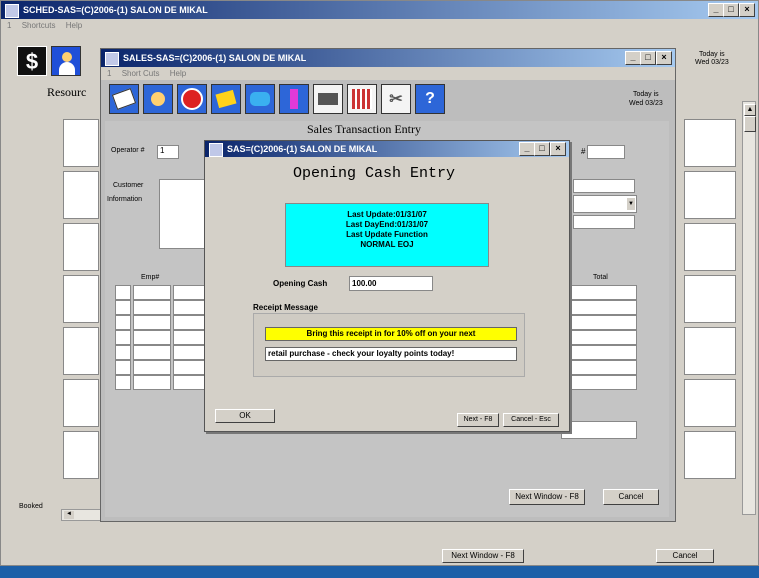 The height and width of the screenshot is (578, 759). Describe the element at coordinates (633, 58) in the screenshot. I see `sales-minimize-button: _` at that location.